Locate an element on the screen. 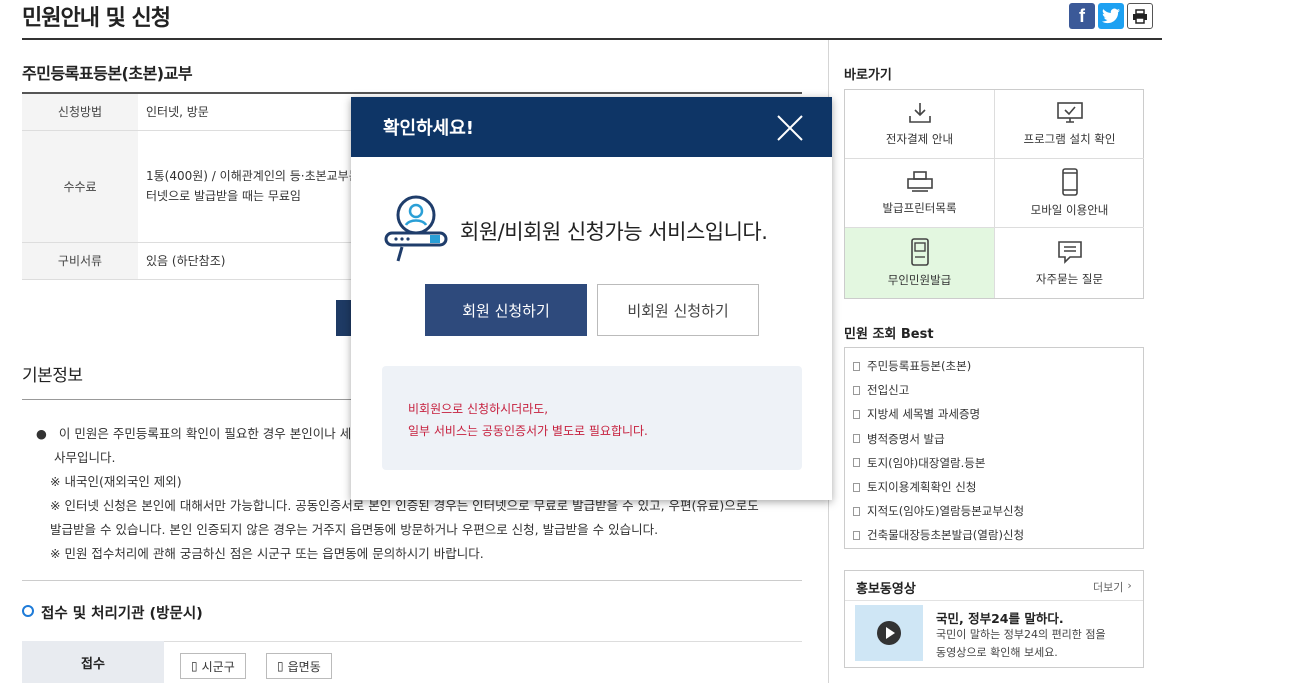 This screenshot has height=684, width=1290. org-title: 접수 및 처리기관 (방문시) is located at coordinates (122, 614).